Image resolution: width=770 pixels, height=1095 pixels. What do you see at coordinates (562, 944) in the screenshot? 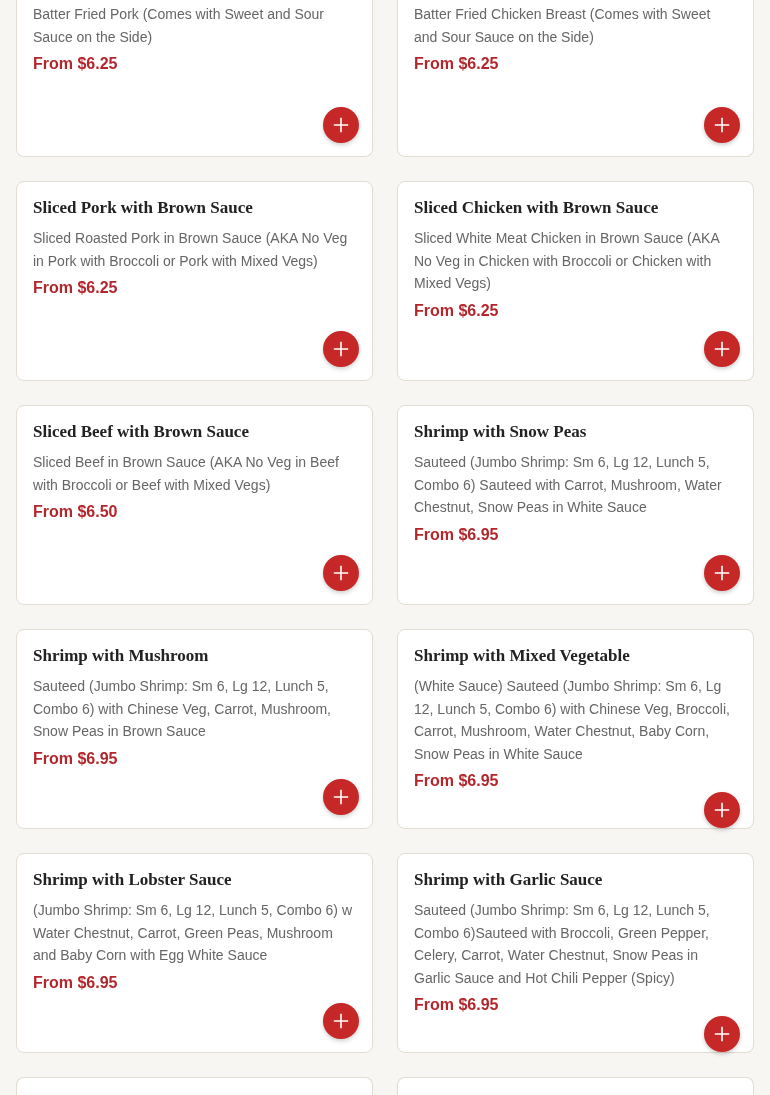
I see `item-description: Sauteed (Jumbo Shrimp: Sm 6, Lg 12, Lunch 5, Combo 6)Sauteed with Broccoli, Green Pepper, Celery, Carrot, Water Chestnut, Snow Peas in Garlic Sauce and Hot Chili Pepper (Spicy)` at bounding box center [562, 944].